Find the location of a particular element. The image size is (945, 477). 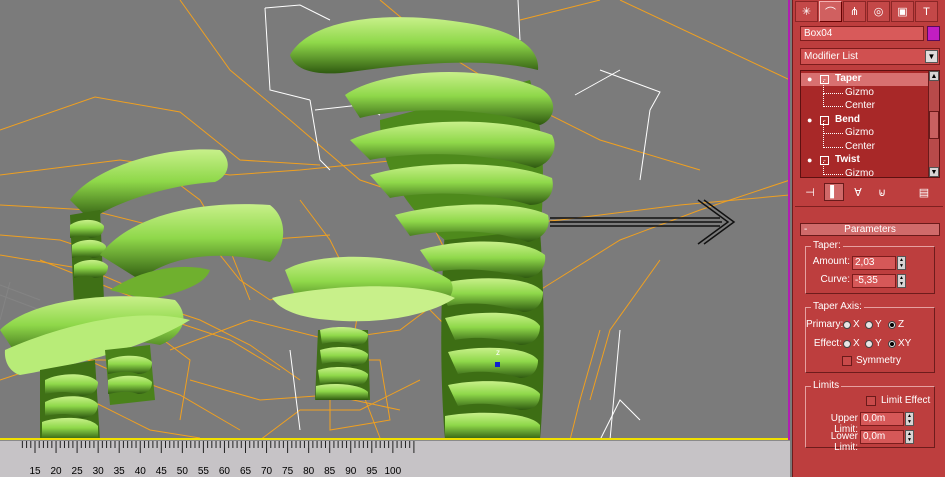

lower-limit-spinner: 0,0m ▲ ▼ is located at coordinates (888, 437).